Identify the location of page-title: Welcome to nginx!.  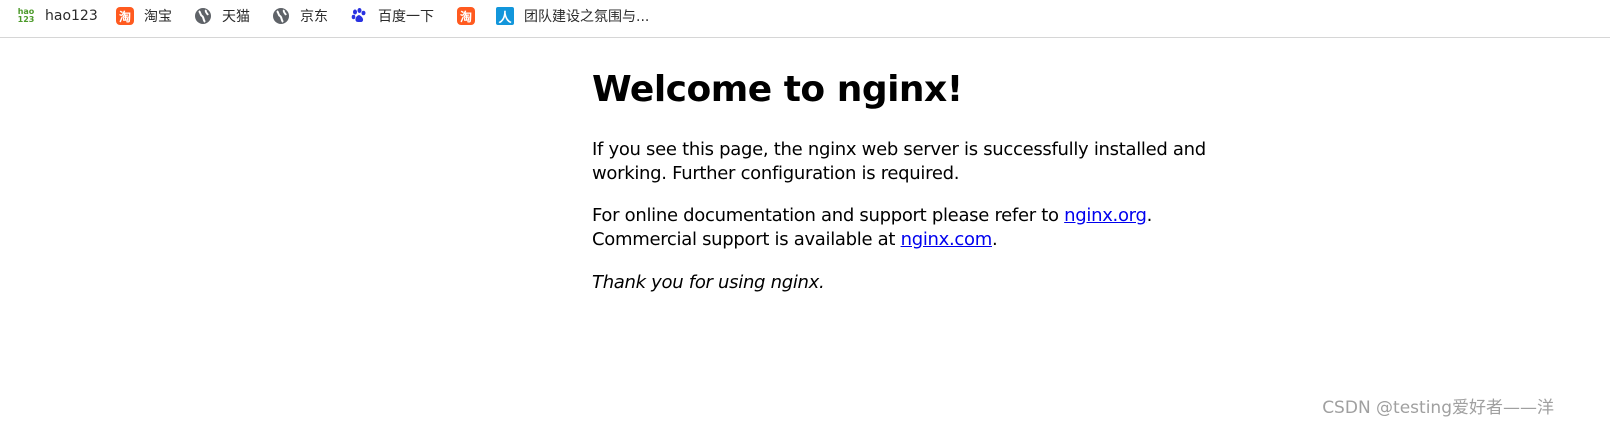
(777, 89).